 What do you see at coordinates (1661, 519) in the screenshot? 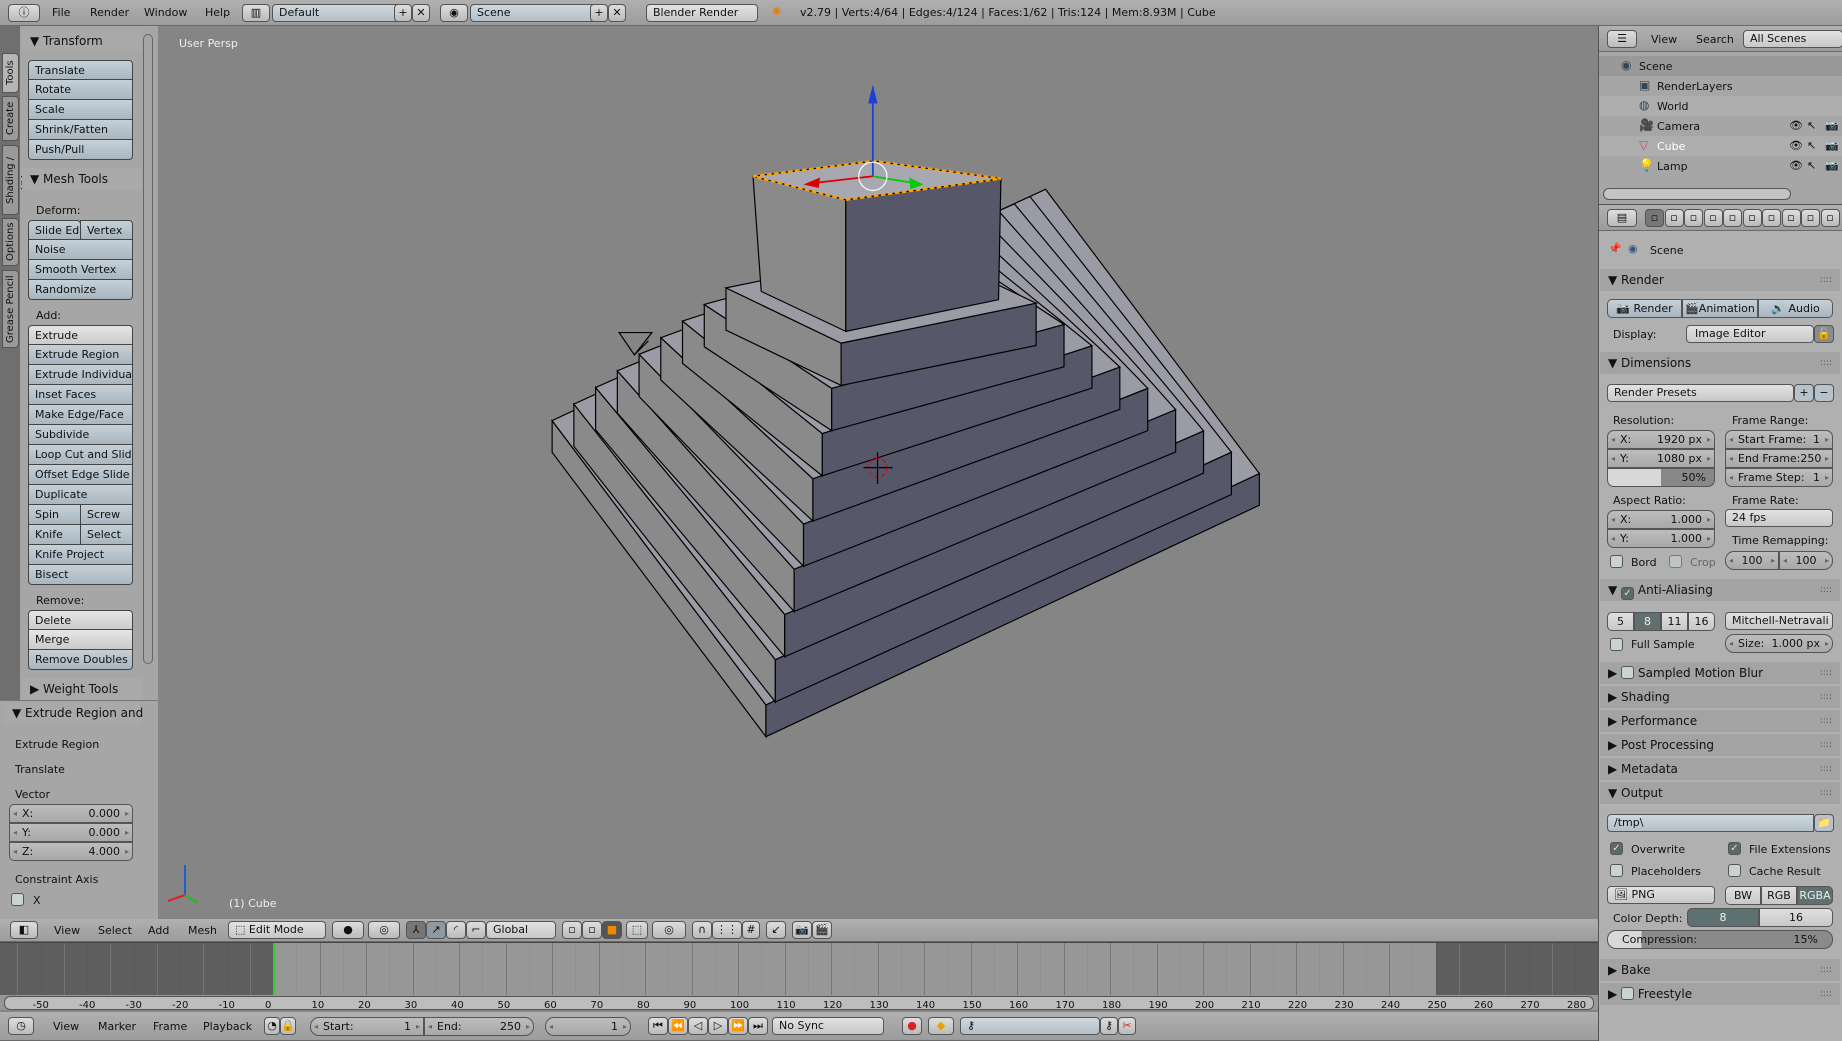
I see `aspect-x-field: X: 1.000` at bounding box center [1661, 519].